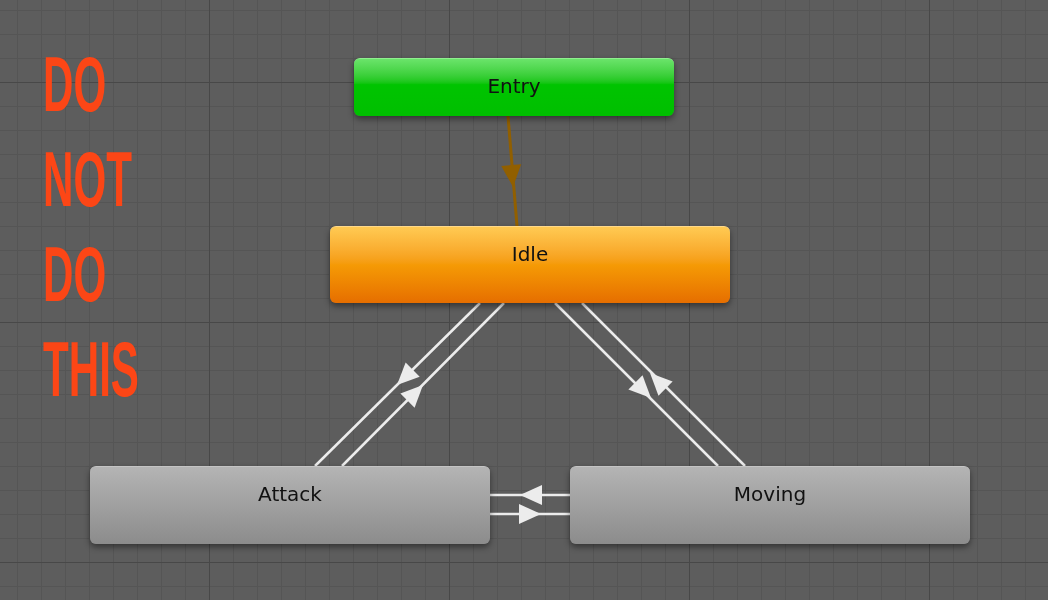 This screenshot has width=1048, height=600. Describe the element at coordinates (290, 505) in the screenshot. I see `state-node: Attack` at that location.